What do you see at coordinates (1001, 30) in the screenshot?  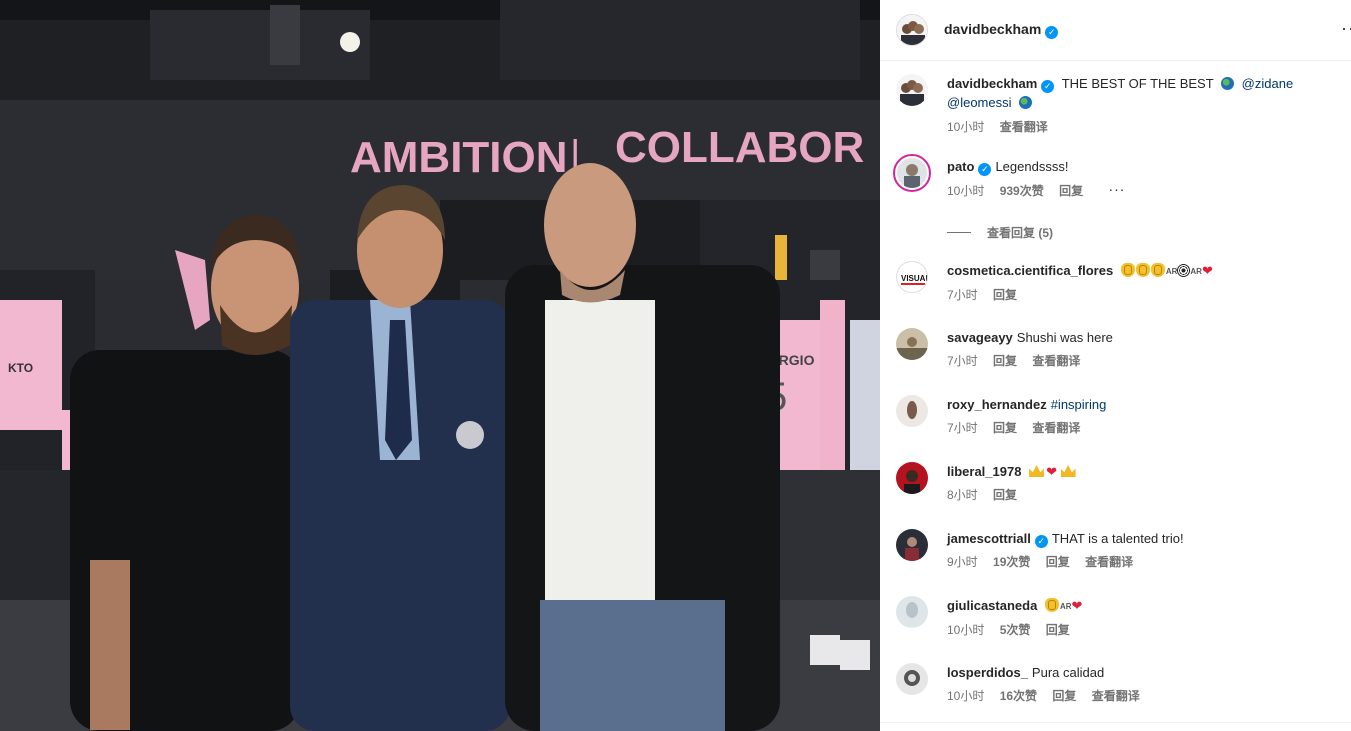 I see `author-username: davidbeckham ✓` at bounding box center [1001, 30].